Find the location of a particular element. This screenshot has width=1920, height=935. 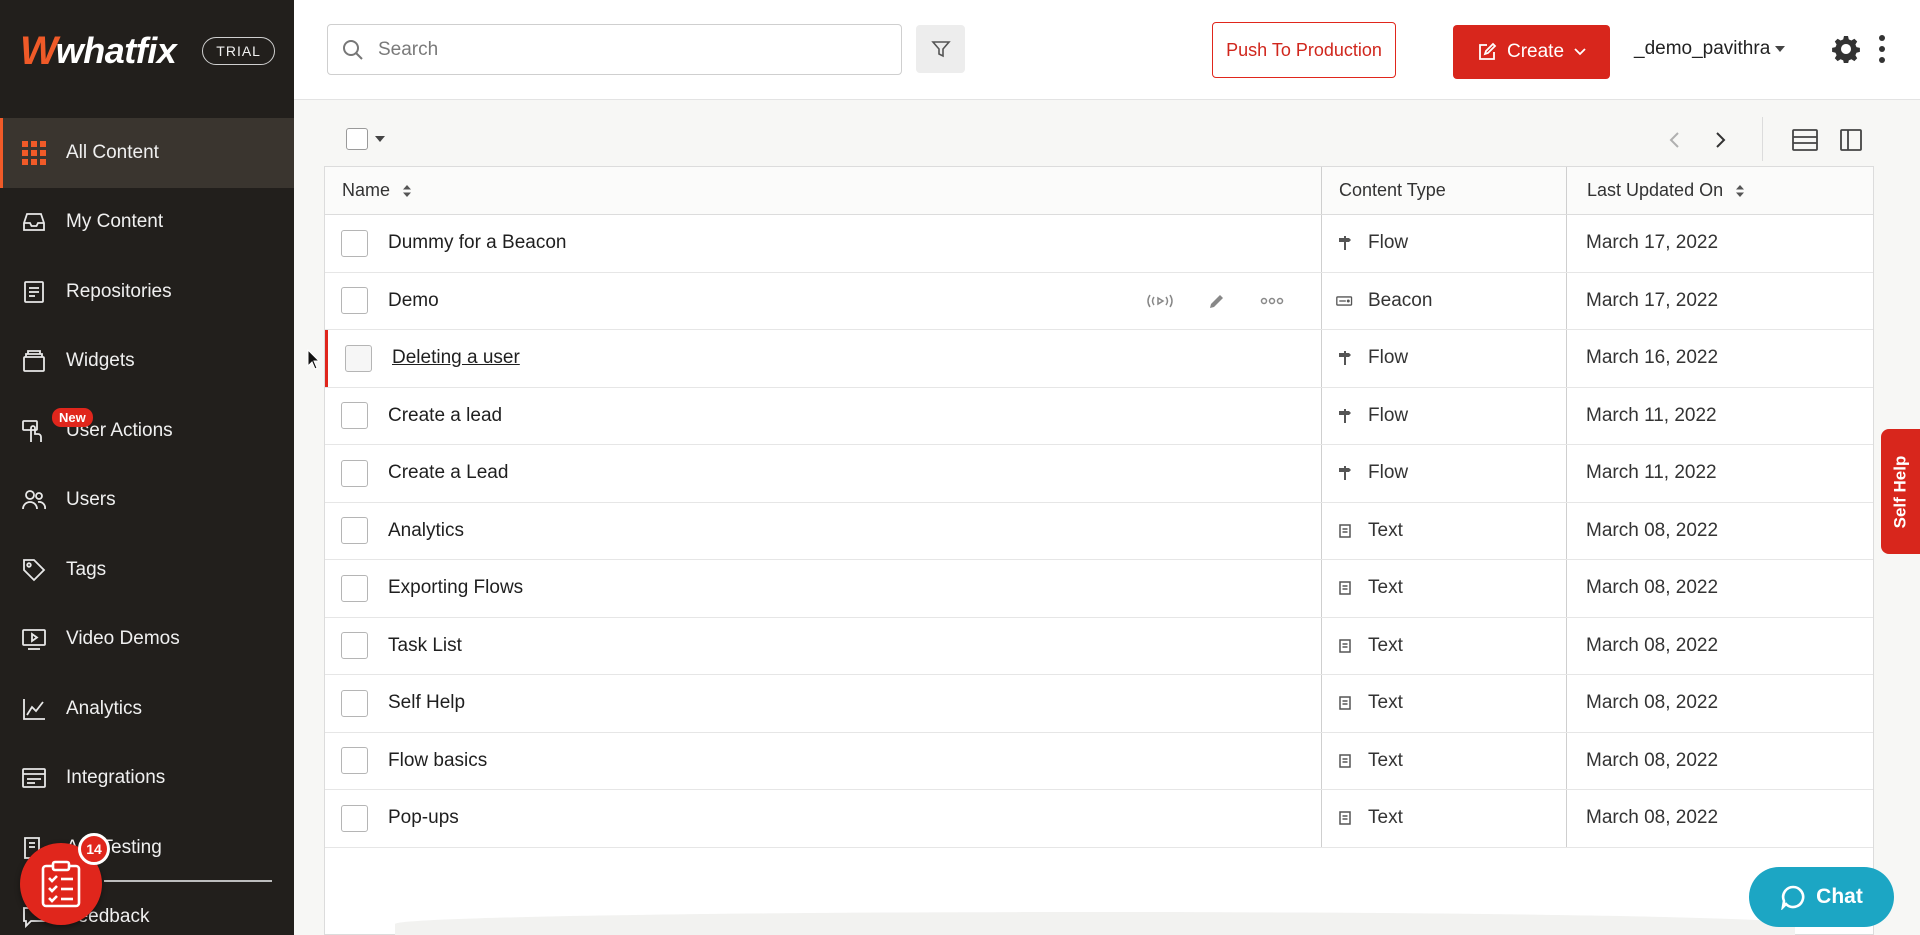

content-name: Exporting Flows is located at coordinates (455, 588).